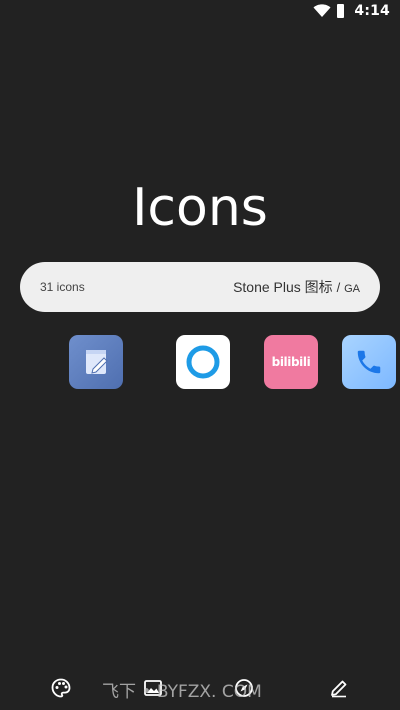 Image resolution: width=400 pixels, height=710 pixels. What do you see at coordinates (182, 692) in the screenshot?
I see `watermark-text: 飞下 • BYFZX. COM` at bounding box center [182, 692].